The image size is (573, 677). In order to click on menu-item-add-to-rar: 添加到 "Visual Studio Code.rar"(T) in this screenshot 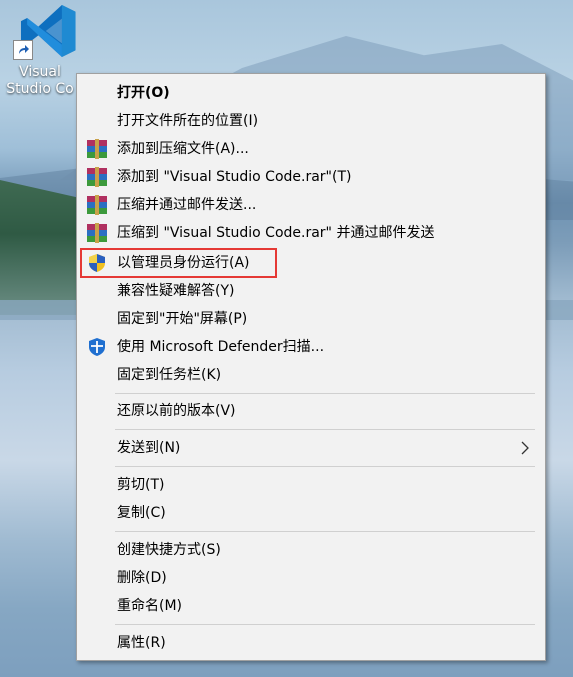, I will do `click(311, 177)`.